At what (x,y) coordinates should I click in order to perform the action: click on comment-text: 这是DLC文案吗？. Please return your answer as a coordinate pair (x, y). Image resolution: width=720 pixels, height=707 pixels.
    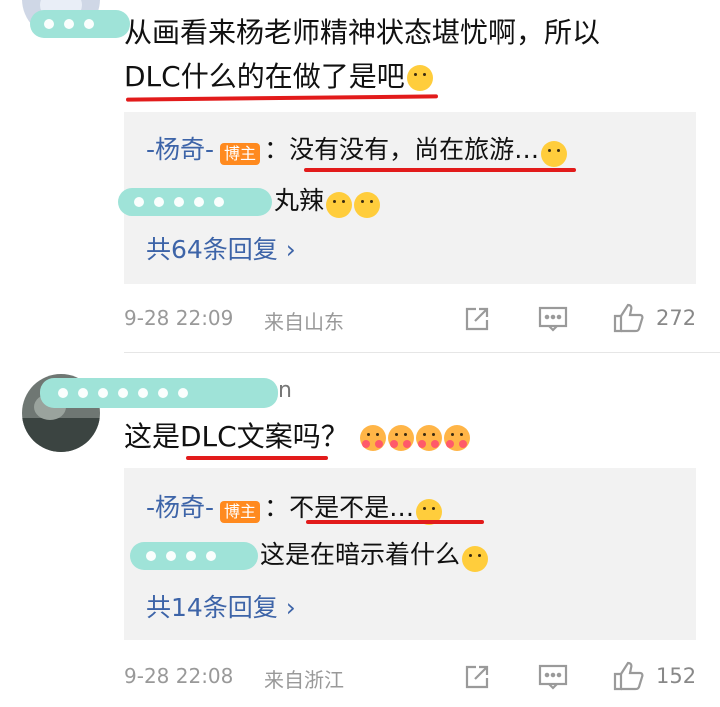
    Looking at the image, I should click on (297, 437).